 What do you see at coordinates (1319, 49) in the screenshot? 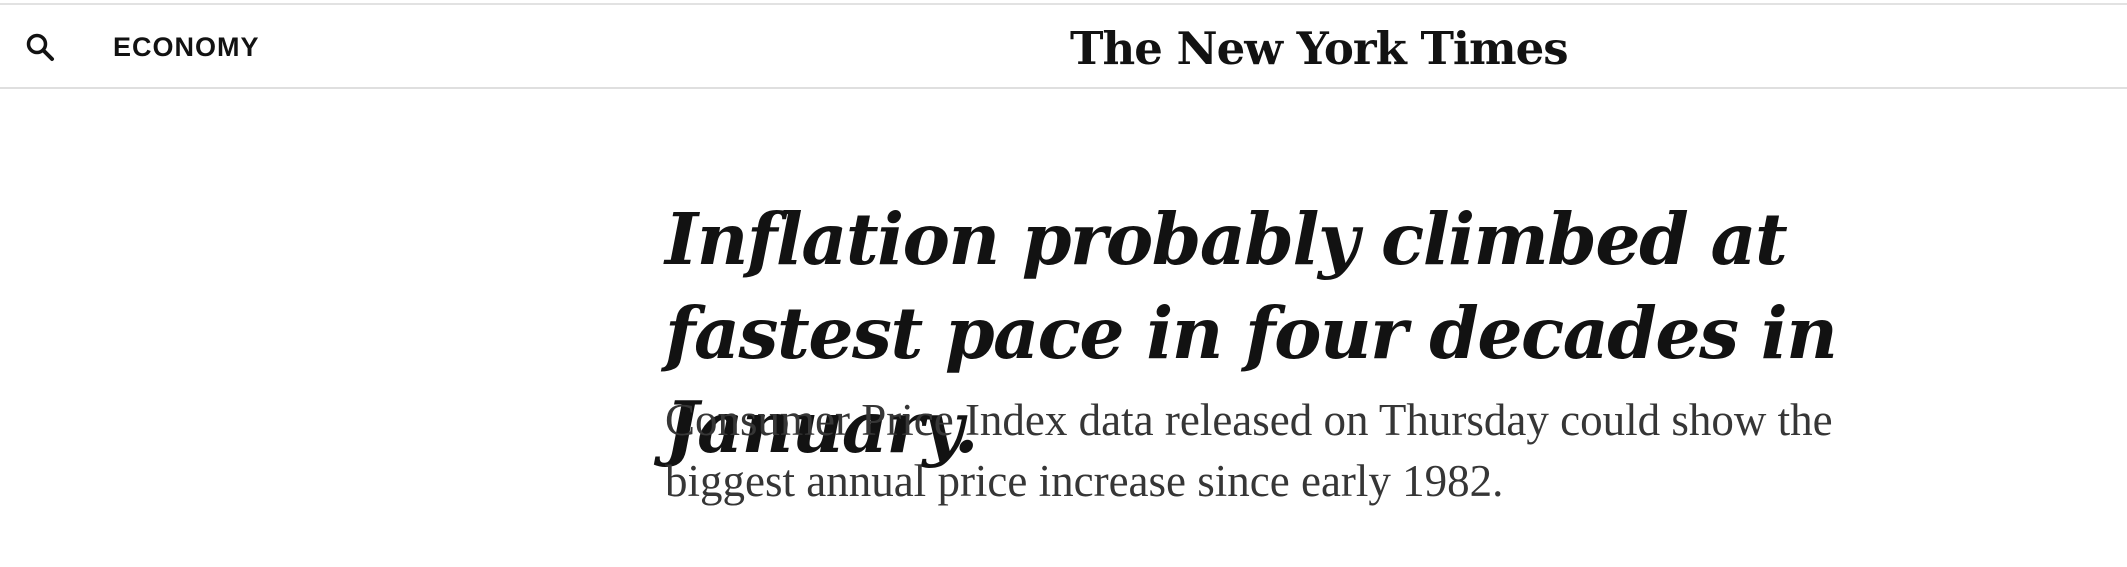
I see `nyt-logo: The New York Times` at bounding box center [1319, 49].